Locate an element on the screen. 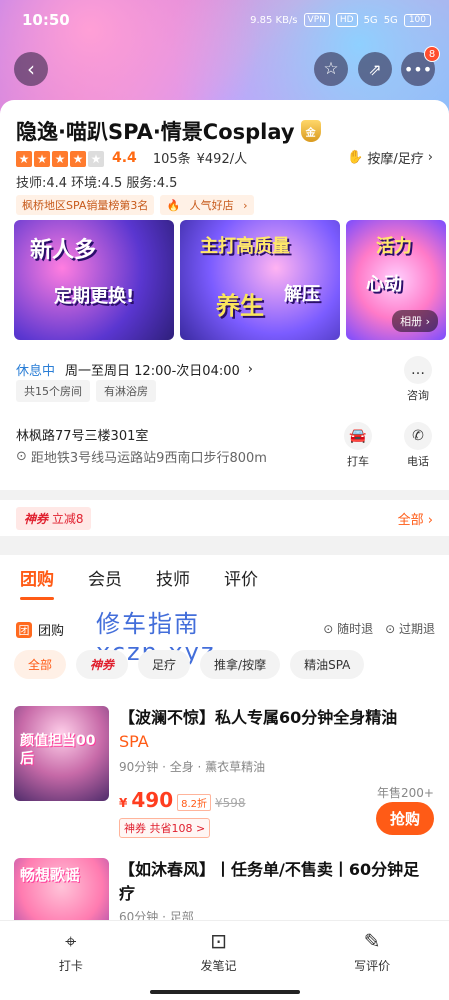  rating-value: 4.4 is located at coordinates (124, 157).